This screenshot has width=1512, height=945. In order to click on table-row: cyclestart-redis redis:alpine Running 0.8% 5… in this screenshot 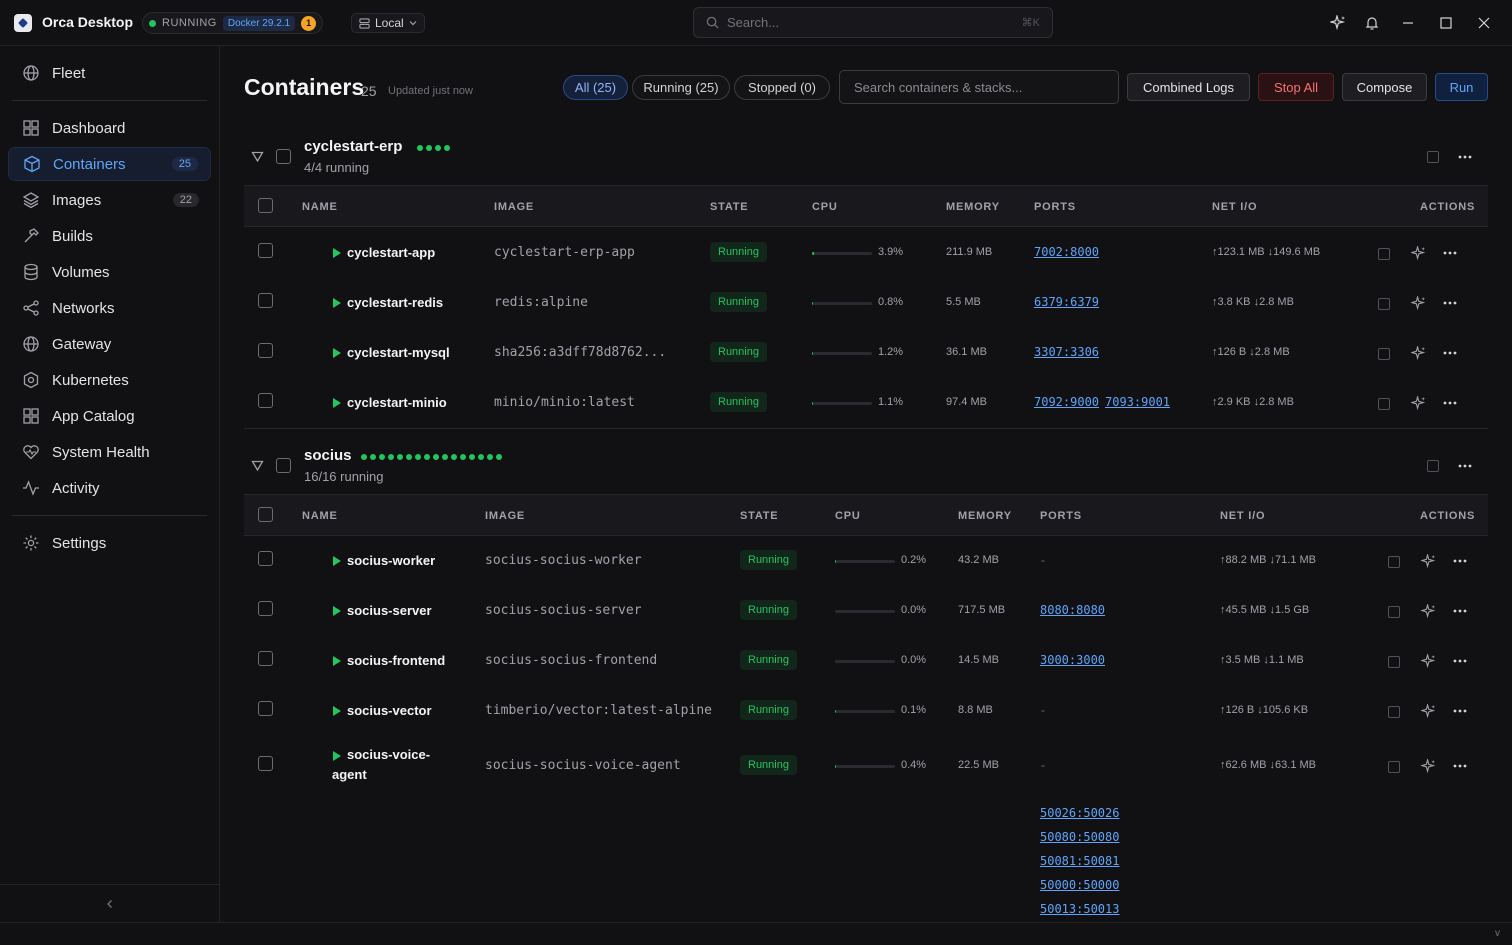, I will do `click(866, 303)`.